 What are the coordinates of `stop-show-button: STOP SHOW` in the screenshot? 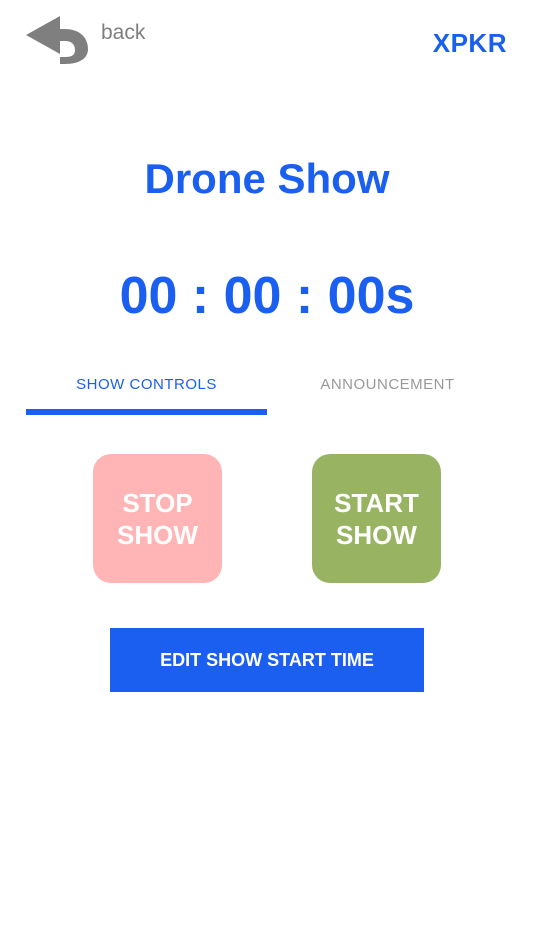 It's located at (157, 518).